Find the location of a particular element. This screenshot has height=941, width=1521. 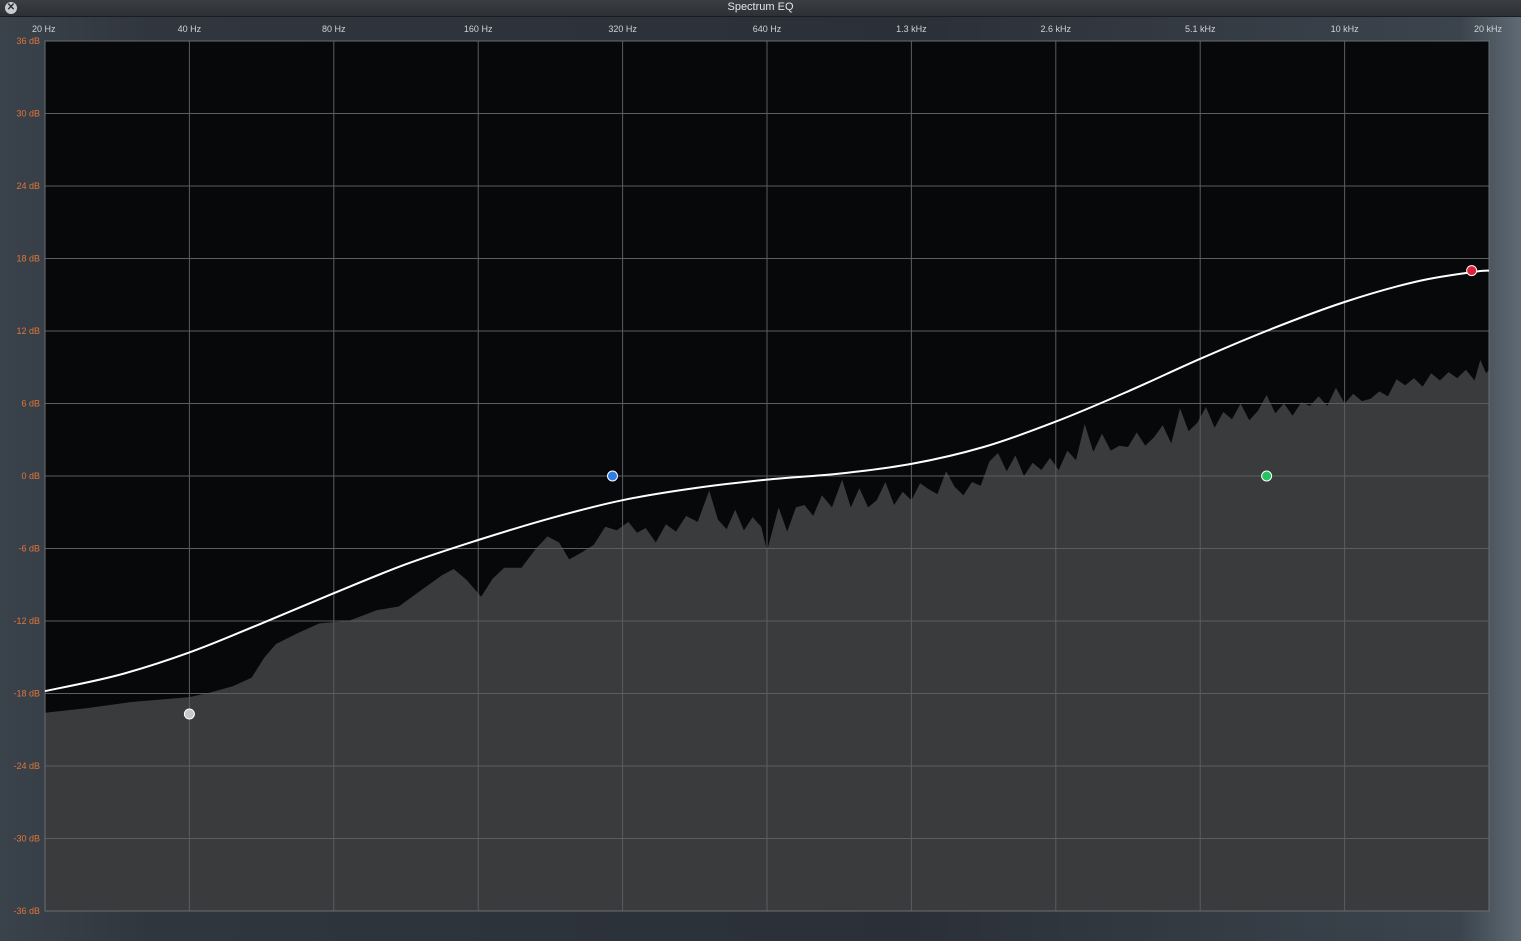

gain-label: 18 dB is located at coordinates (28, 259).